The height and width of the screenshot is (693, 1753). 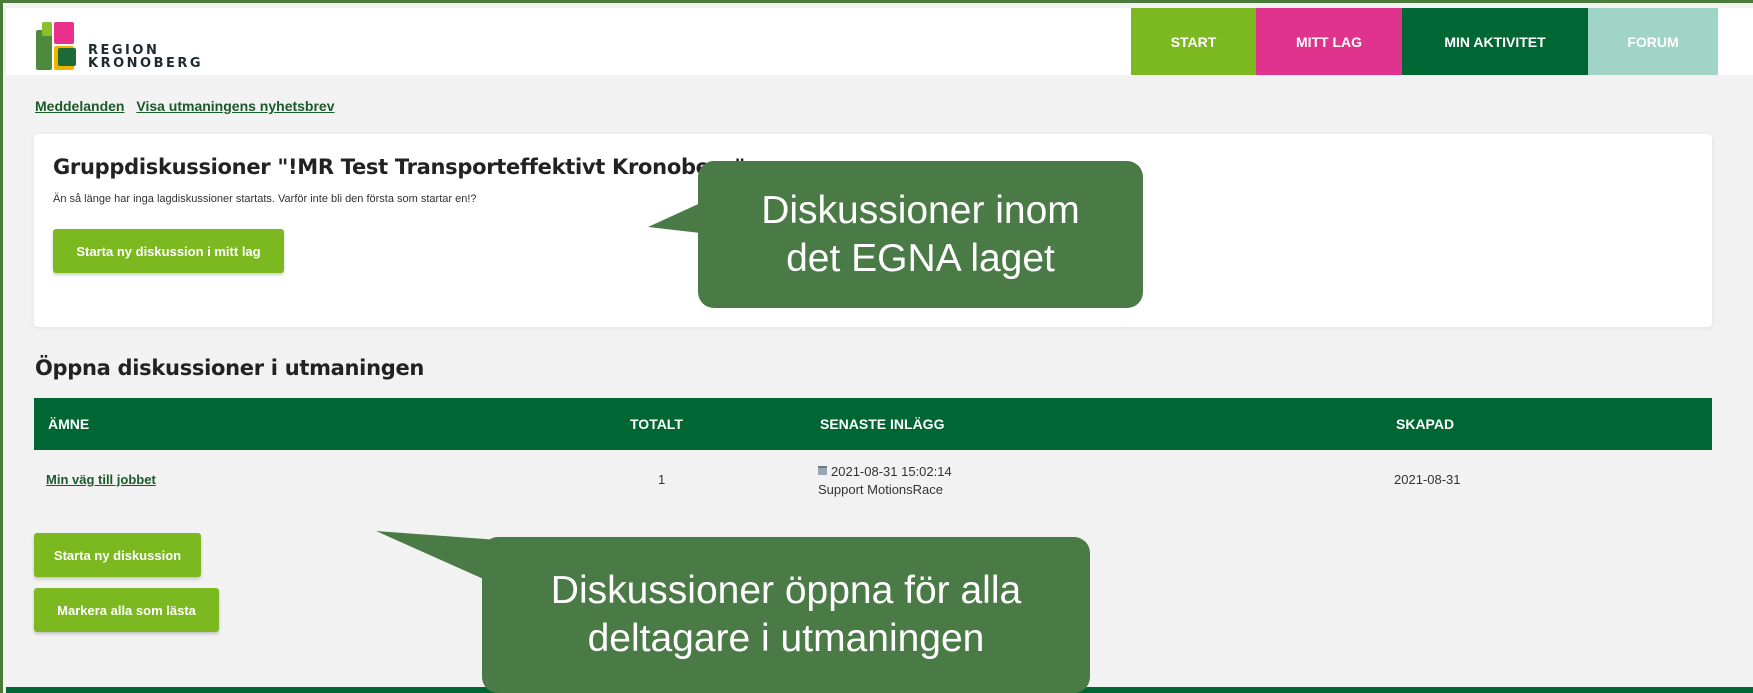 I want to click on start-new-discussion-button: Starta ny diskussion, so click(x=117, y=555).